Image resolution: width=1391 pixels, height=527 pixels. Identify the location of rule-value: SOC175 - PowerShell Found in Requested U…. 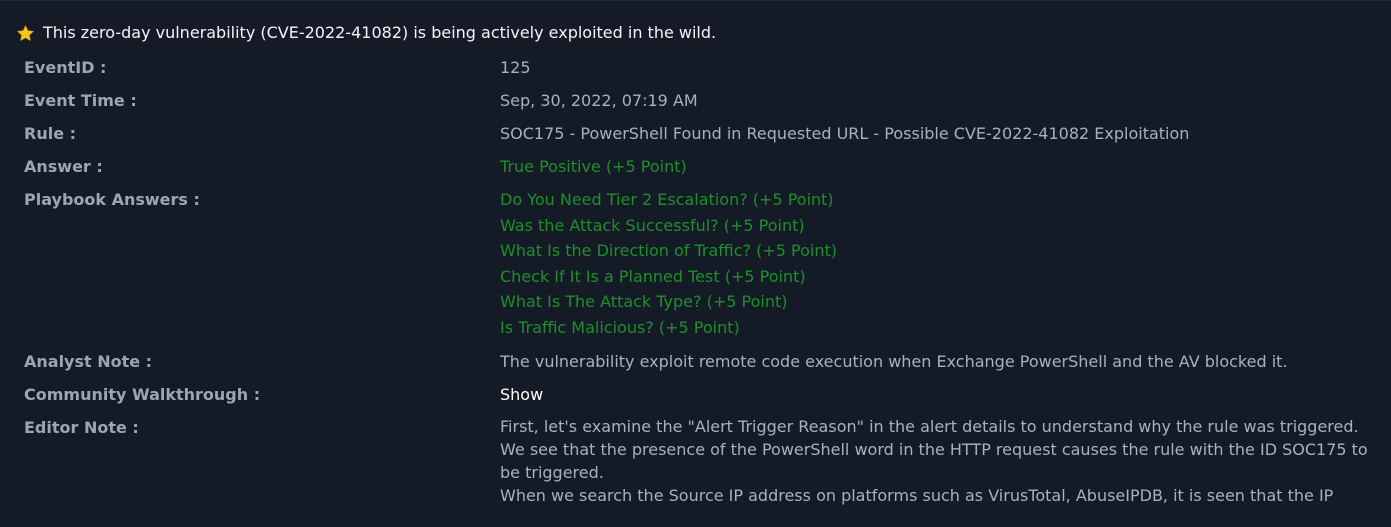
(845, 133).